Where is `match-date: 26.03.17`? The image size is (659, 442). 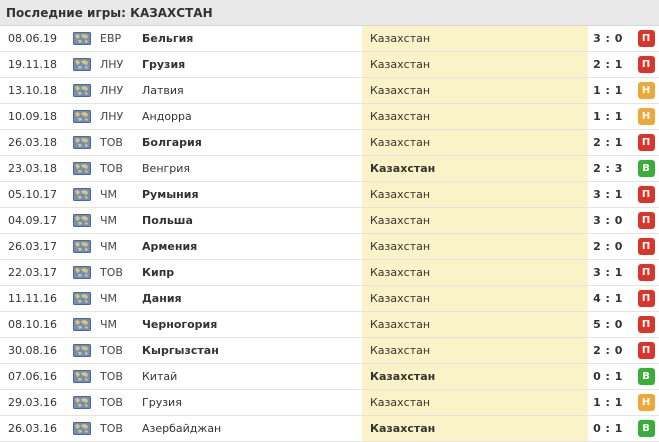
match-date: 26.03.17 is located at coordinates (32, 246).